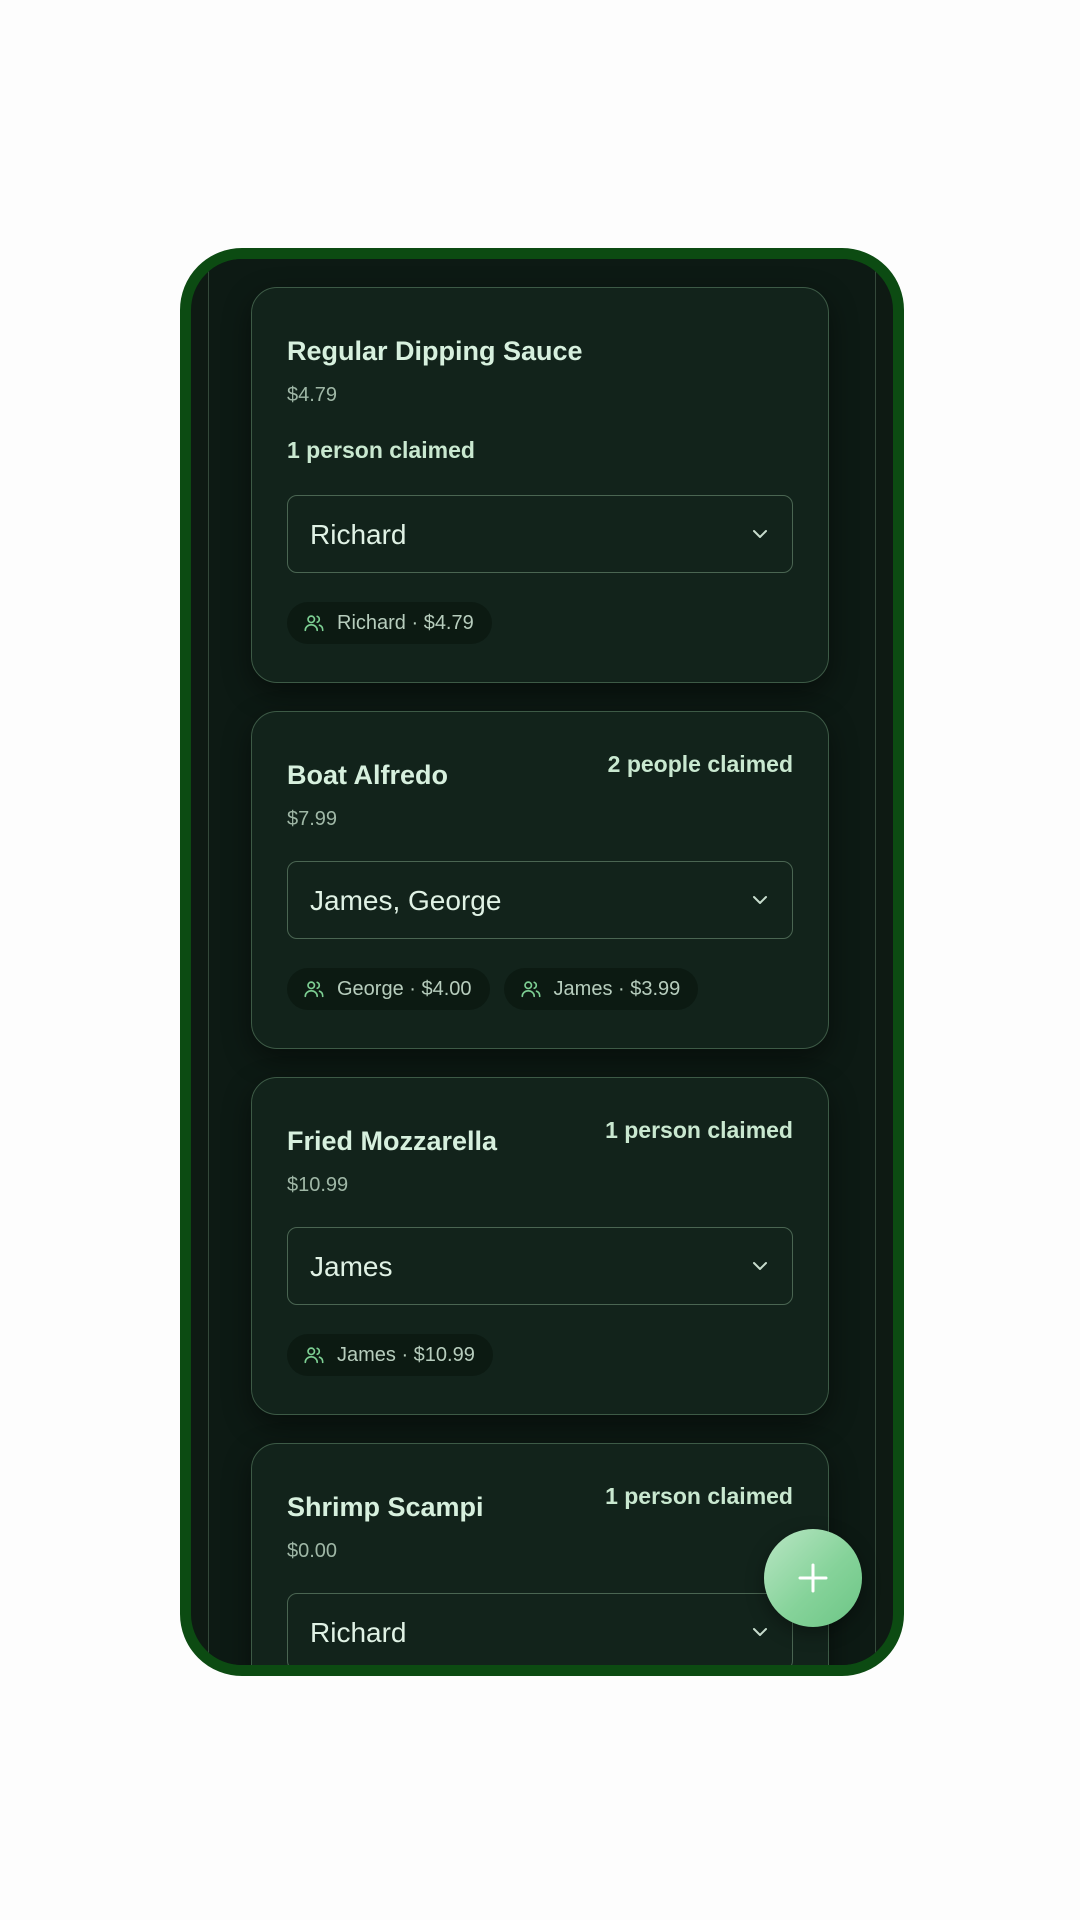 The height and width of the screenshot is (1920, 1080). Describe the element at coordinates (406, 900) in the screenshot. I see `claimant-select-value: James, George` at that location.